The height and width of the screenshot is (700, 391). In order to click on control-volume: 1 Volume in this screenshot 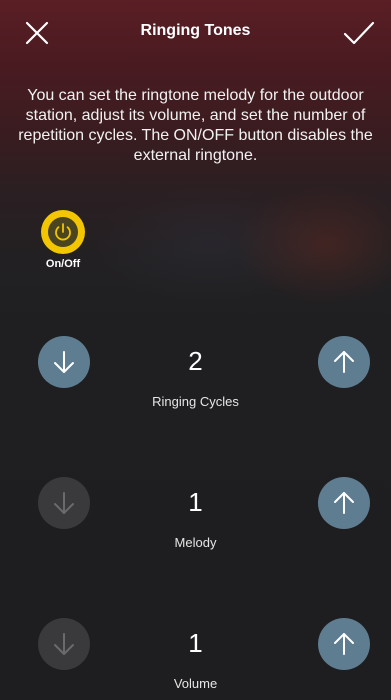, I will do `click(195, 658)`.